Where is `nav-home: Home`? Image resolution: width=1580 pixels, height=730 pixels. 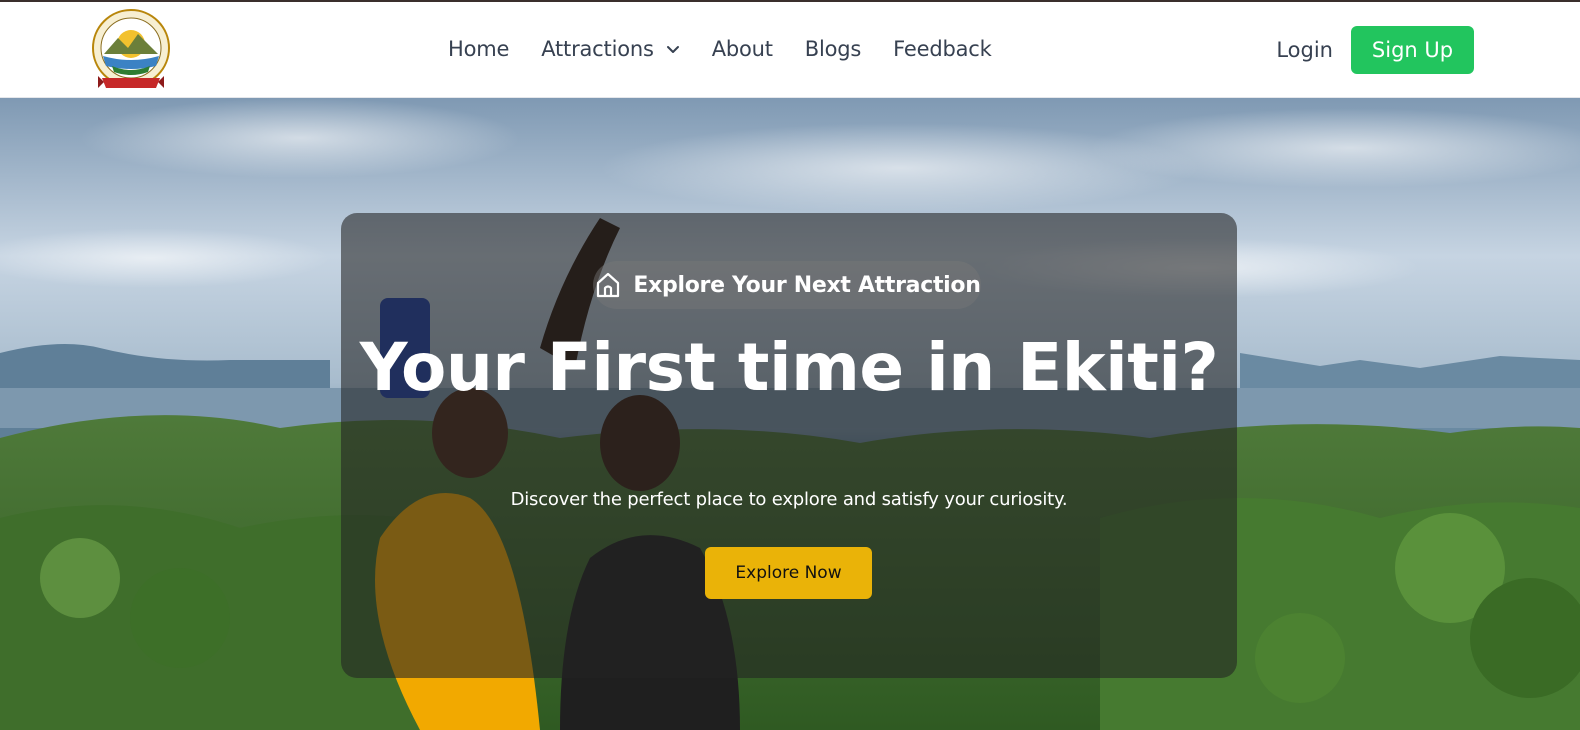 nav-home: Home is located at coordinates (478, 49).